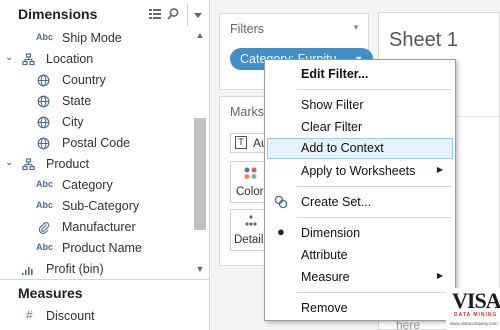 The width and height of the screenshot is (500, 330). Describe the element at coordinates (84, 80) in the screenshot. I see `field-label: Country` at that location.